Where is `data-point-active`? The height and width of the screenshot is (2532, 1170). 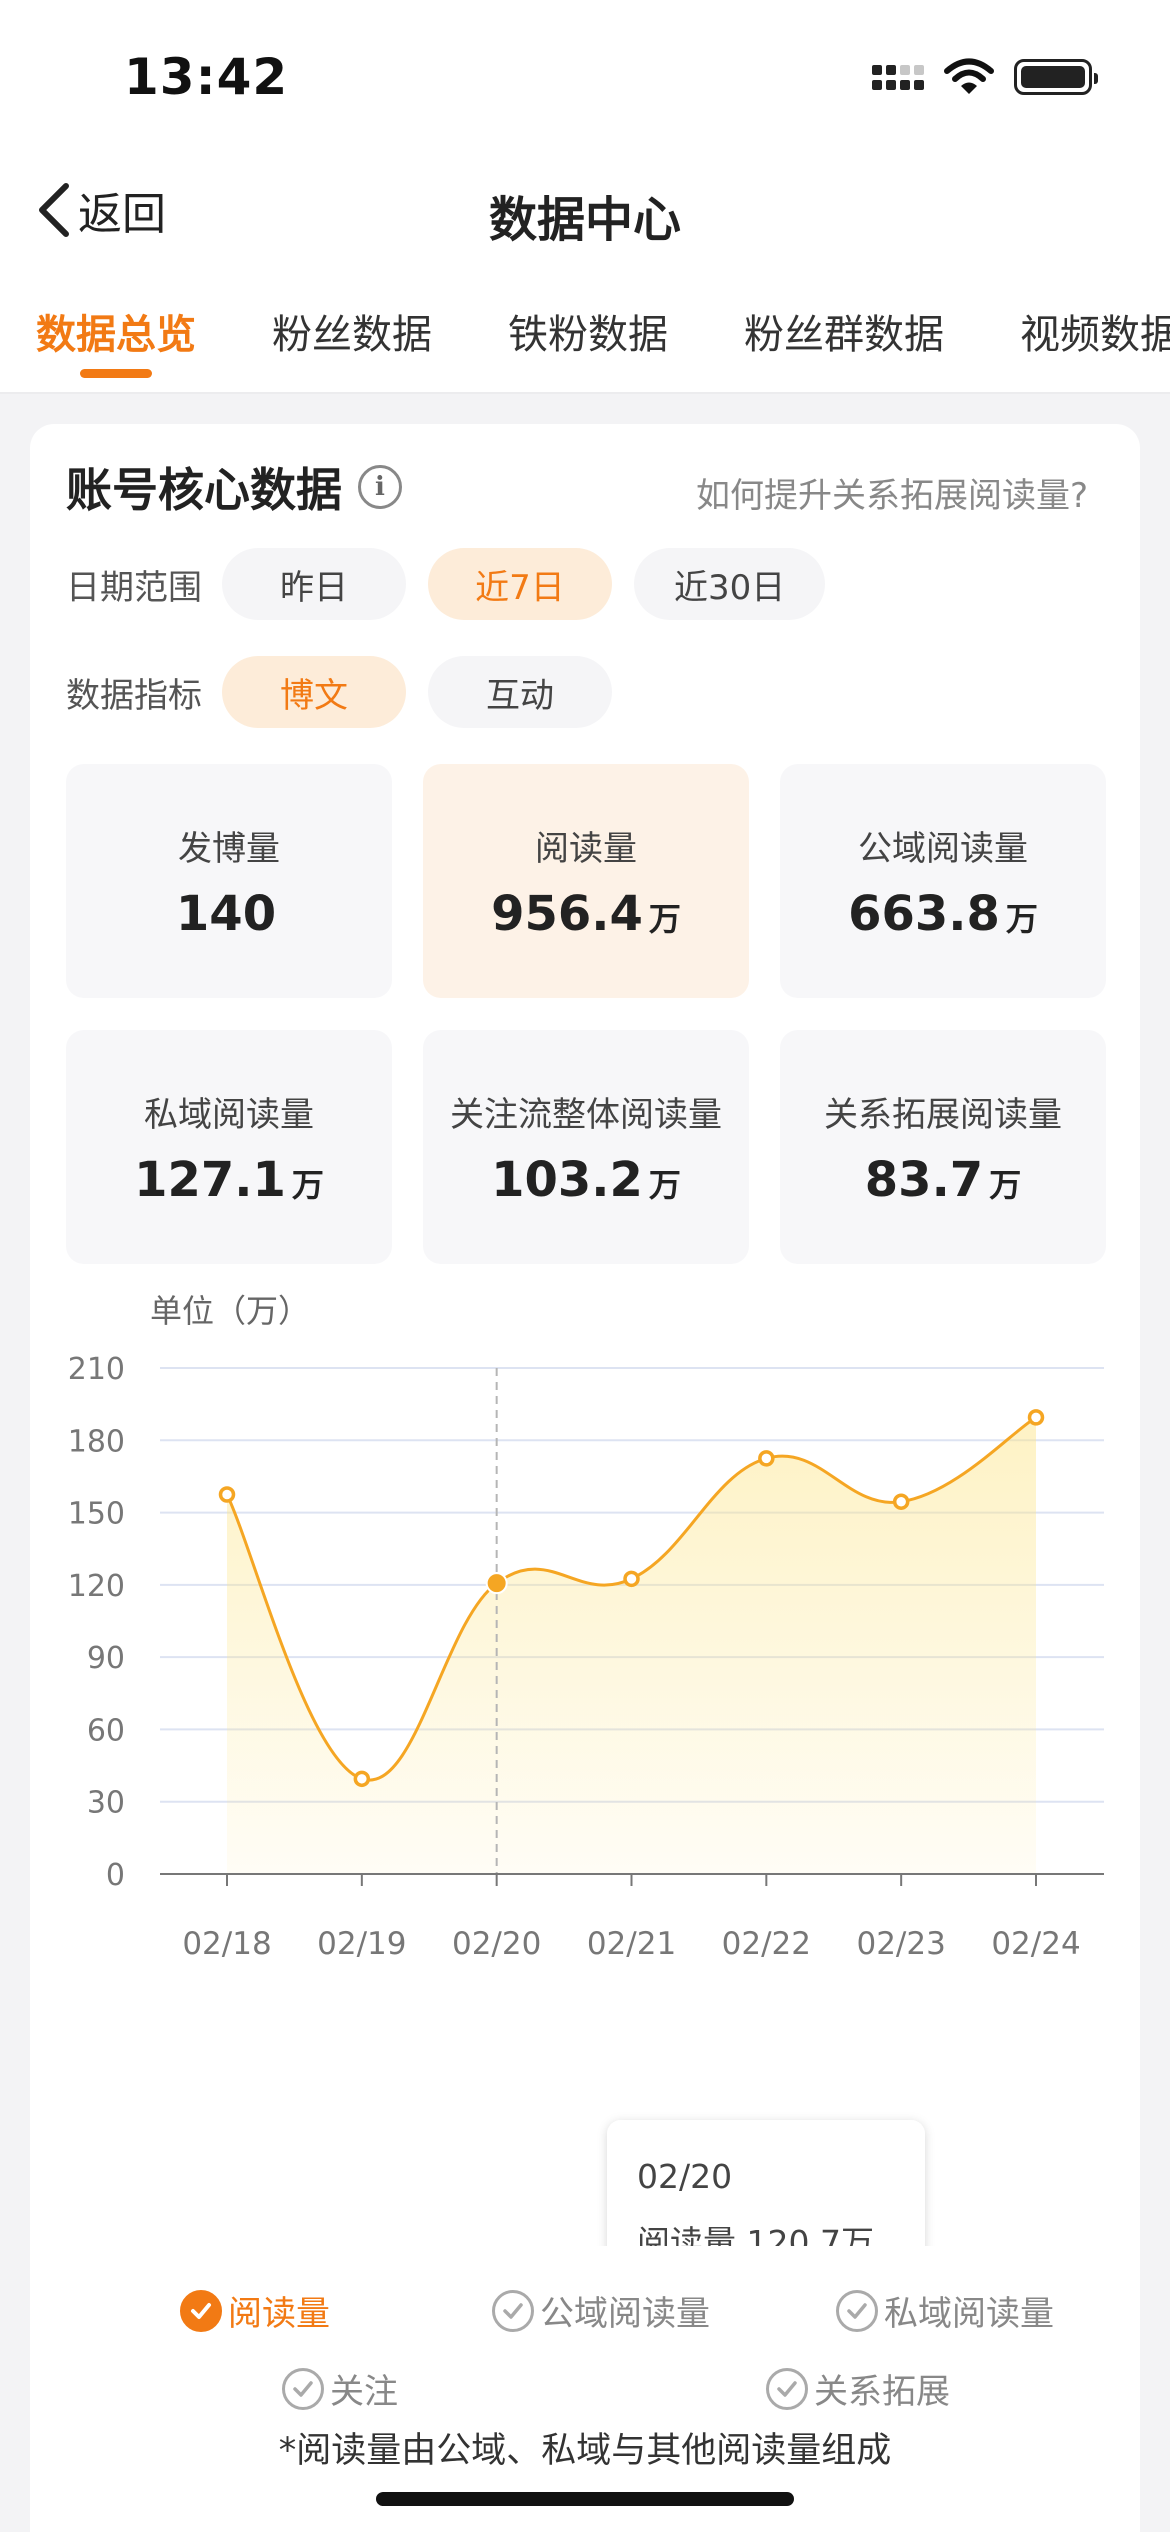 data-point-active is located at coordinates (496, 1583).